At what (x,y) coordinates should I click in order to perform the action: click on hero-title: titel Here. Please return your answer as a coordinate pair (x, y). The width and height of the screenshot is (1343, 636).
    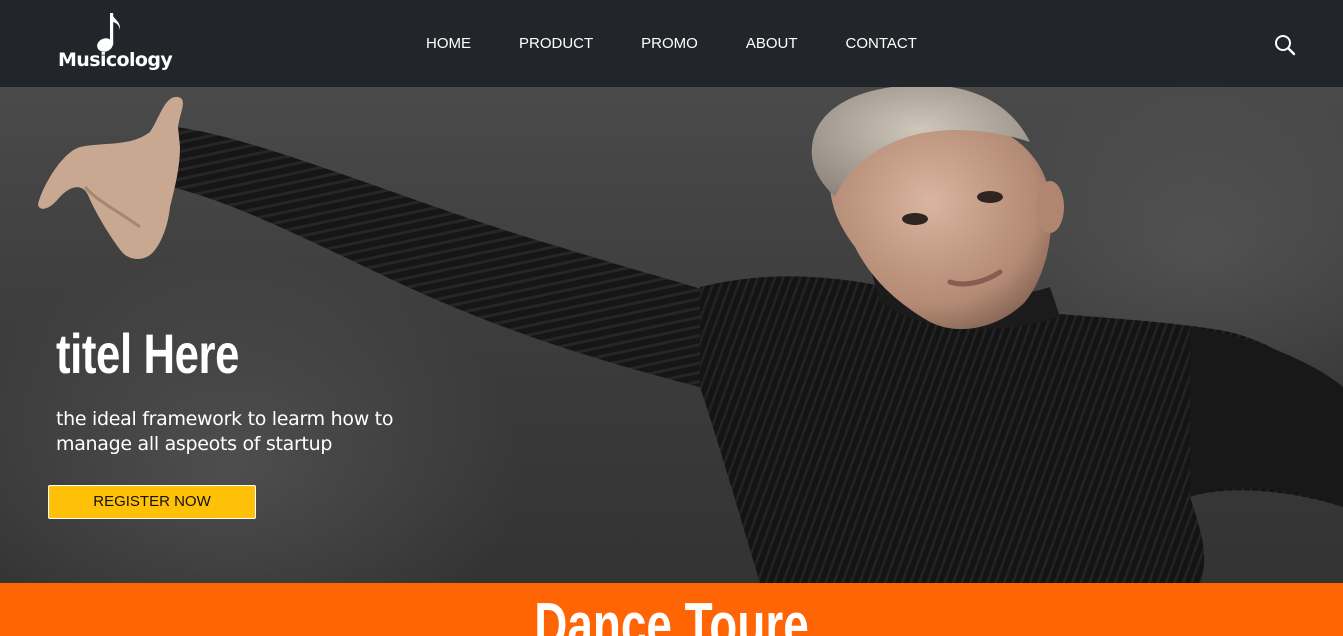
    Looking at the image, I should click on (148, 353).